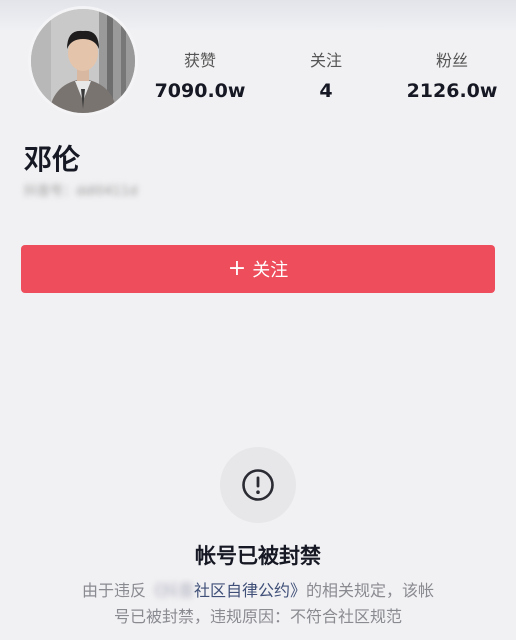 This screenshot has height=640, width=516. What do you see at coordinates (325, 60) in the screenshot?
I see `stat-following-label: 关注` at bounding box center [325, 60].